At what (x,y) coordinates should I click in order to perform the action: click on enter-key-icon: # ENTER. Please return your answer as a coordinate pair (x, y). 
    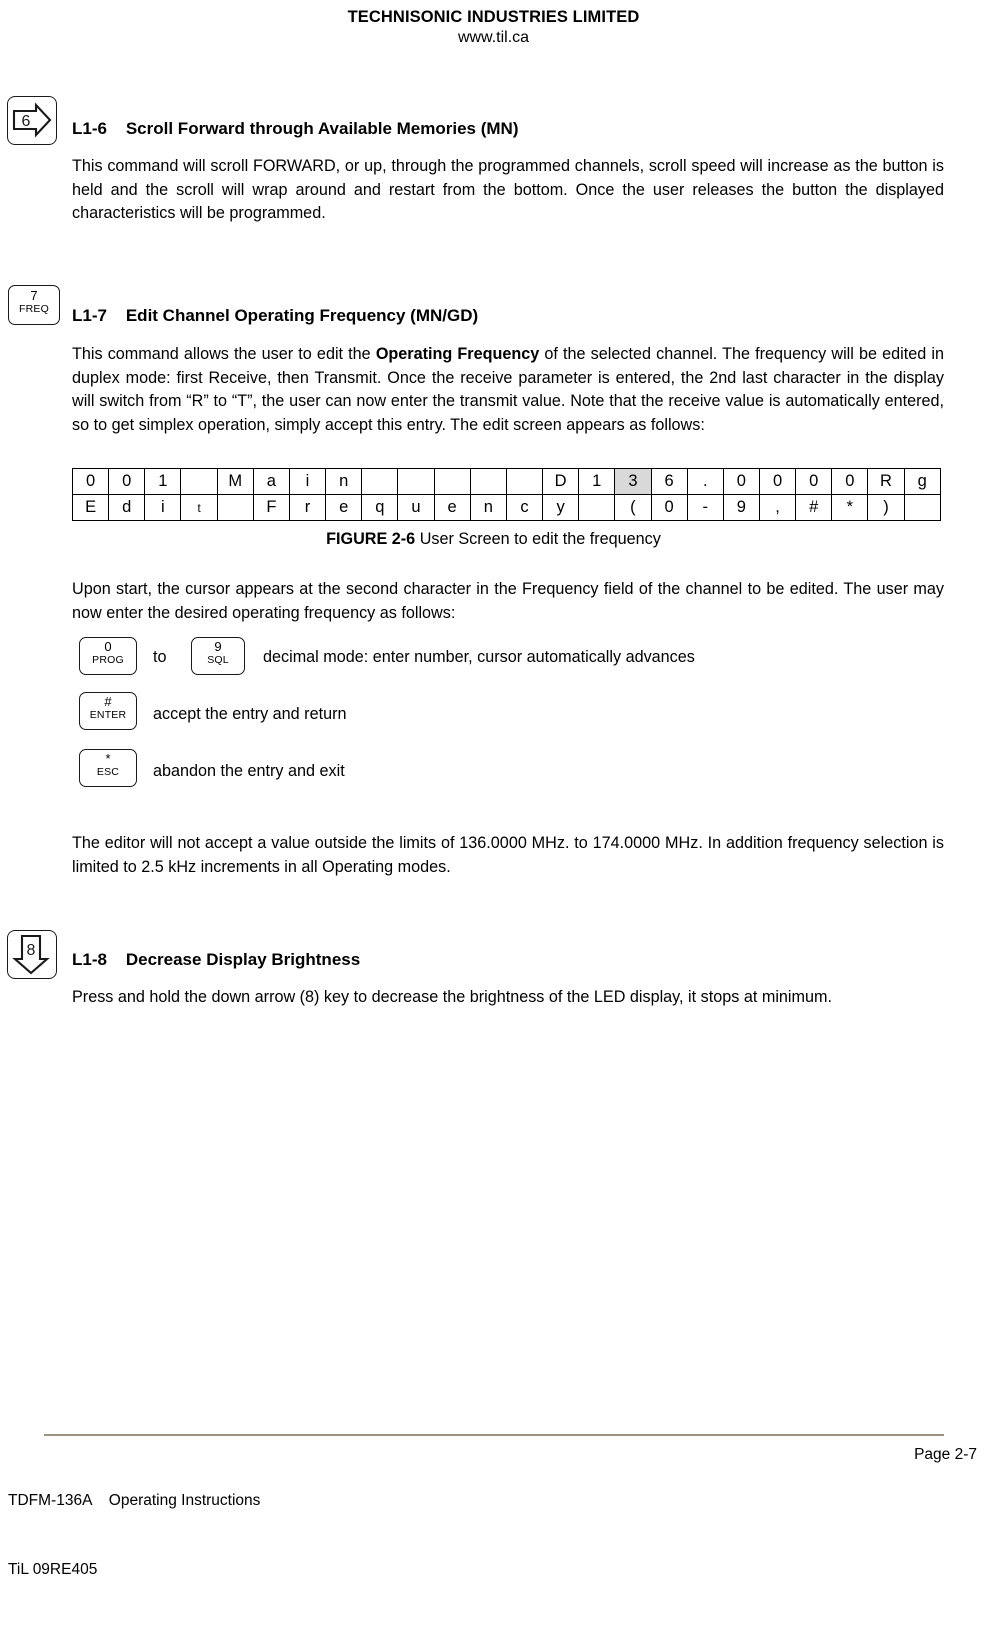
    Looking at the image, I should click on (108, 711).